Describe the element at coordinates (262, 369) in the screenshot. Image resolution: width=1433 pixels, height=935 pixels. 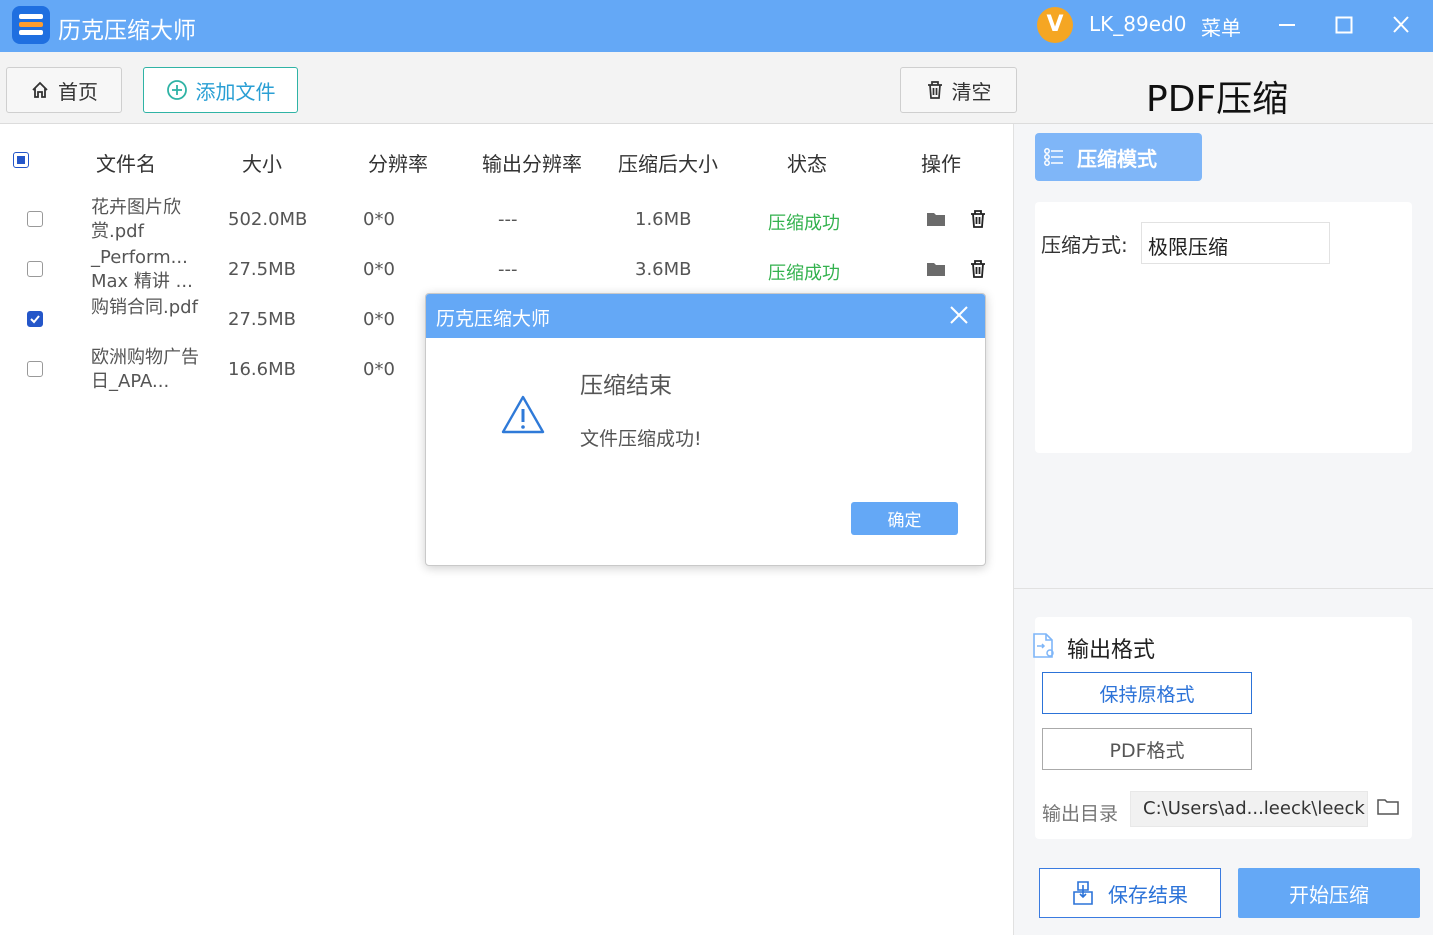
I see `file-size: 16.6MB` at that location.